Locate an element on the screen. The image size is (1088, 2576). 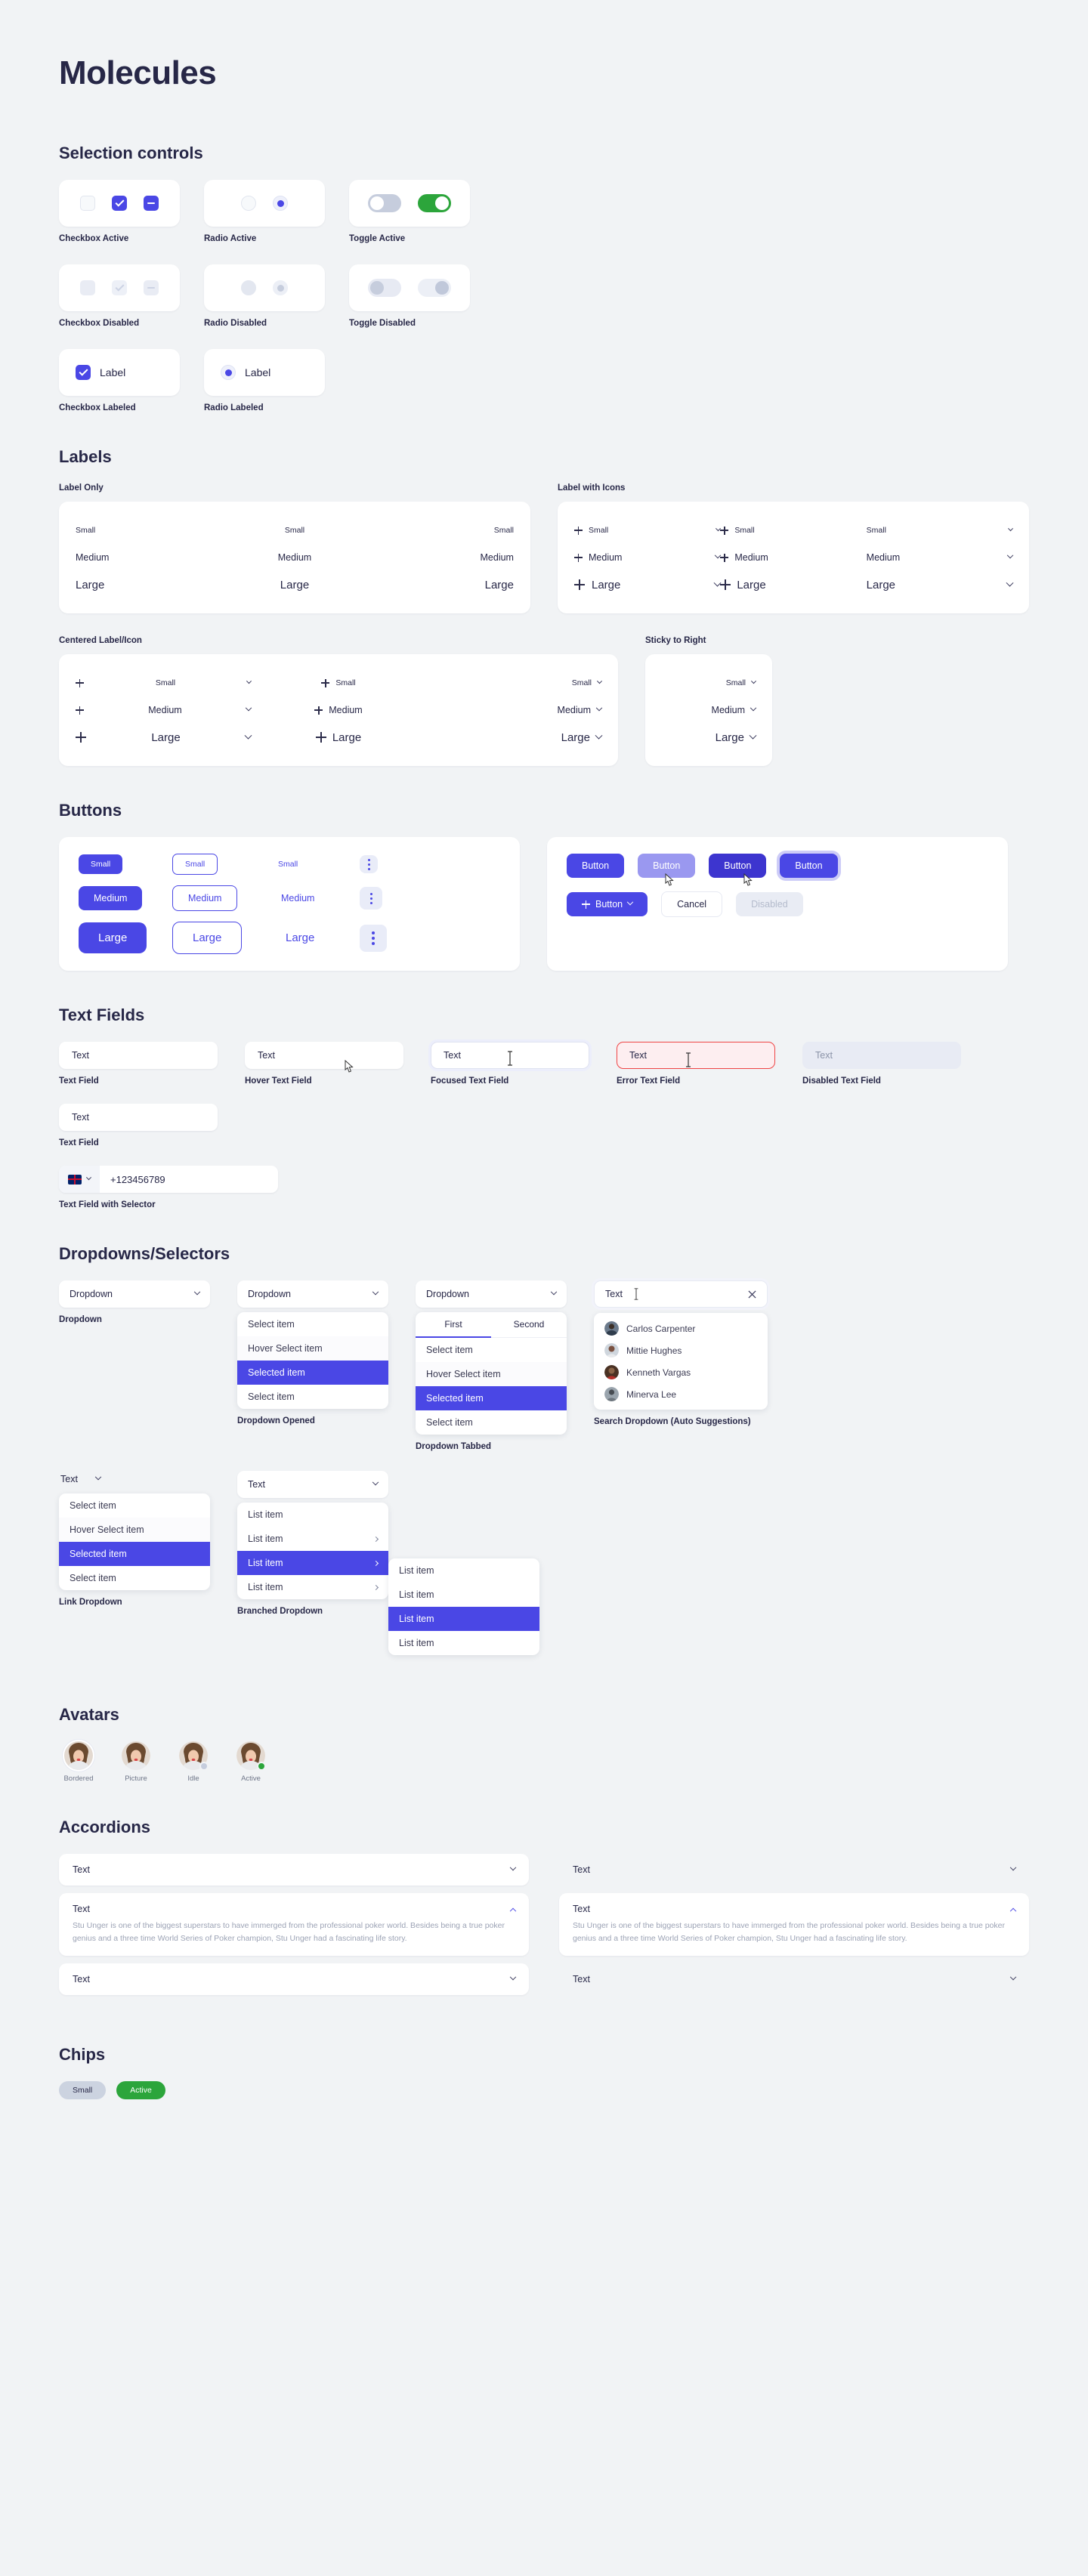
button-ghost-small: Small is located at coordinates (288, 864).